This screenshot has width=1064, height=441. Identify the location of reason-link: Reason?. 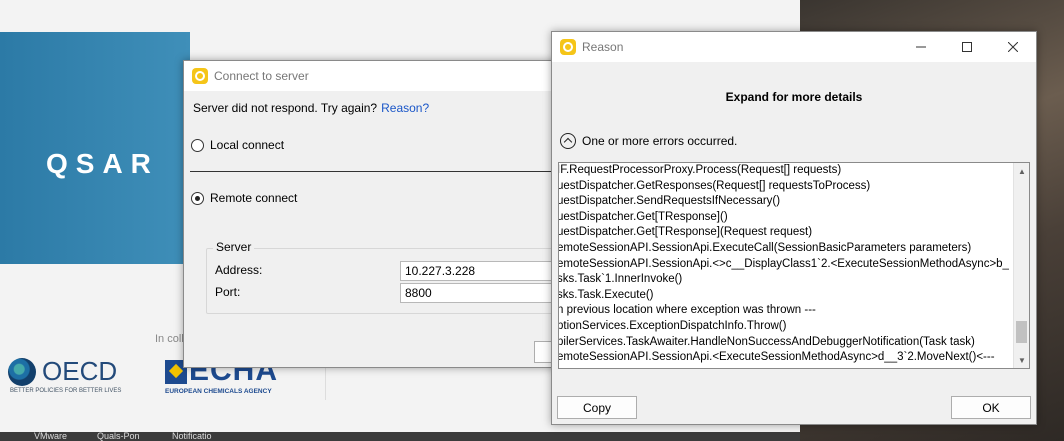
(405, 108).